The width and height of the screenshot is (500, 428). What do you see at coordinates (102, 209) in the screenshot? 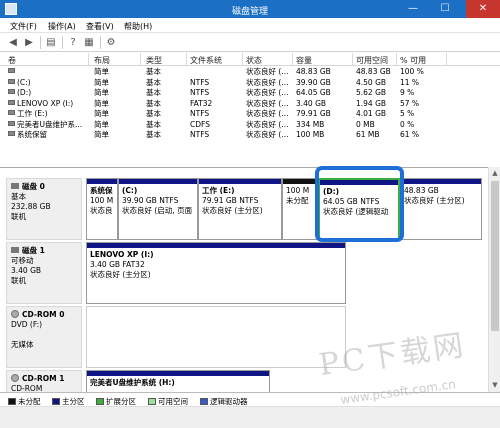
I see `partition-system-reserved: 系统保 100 M 状态良` at bounding box center [102, 209].